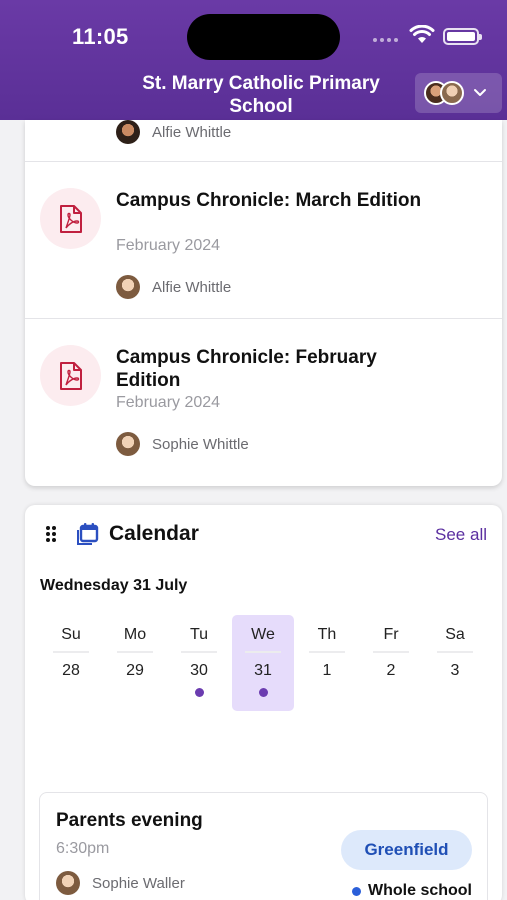  I want to click on app-header: 11:05 St. Marry Catholic Primary School, so click(253, 60).